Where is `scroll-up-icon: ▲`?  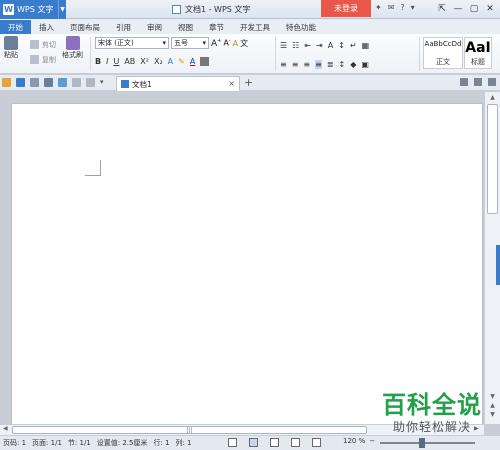
scroll-up-icon: ▲ is located at coordinates (492, 97).